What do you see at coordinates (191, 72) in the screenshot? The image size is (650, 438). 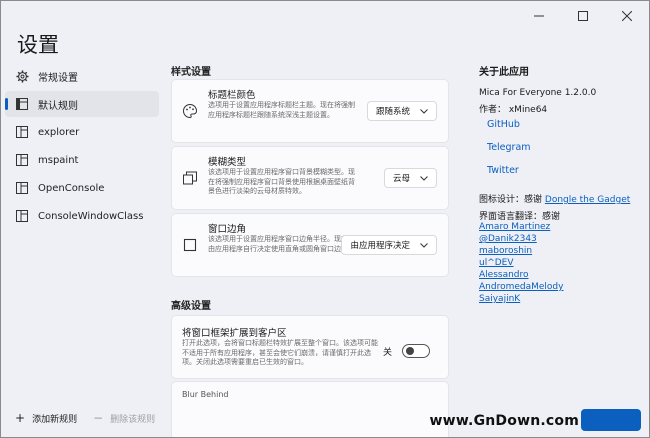 I see `style-section-heading: 样式设置` at bounding box center [191, 72].